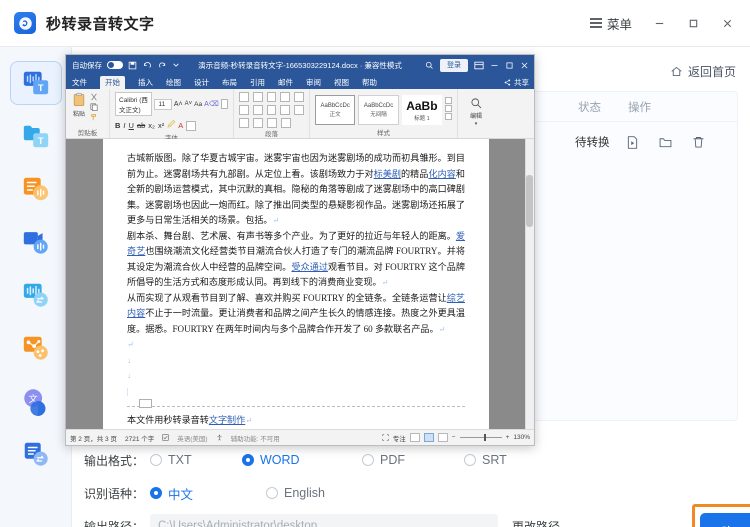 The image size is (750, 527). I want to click on focus-label: 专注, so click(399, 438).